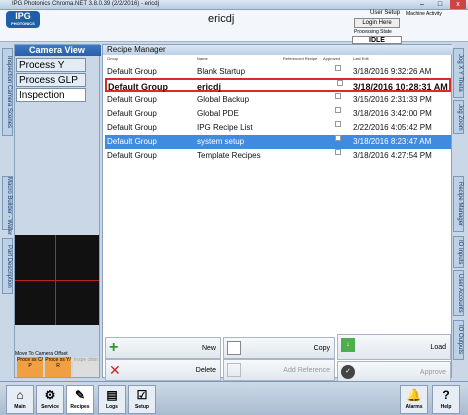  I want to click on process-cp-button: Proce ss C/ P, so click(30, 367).